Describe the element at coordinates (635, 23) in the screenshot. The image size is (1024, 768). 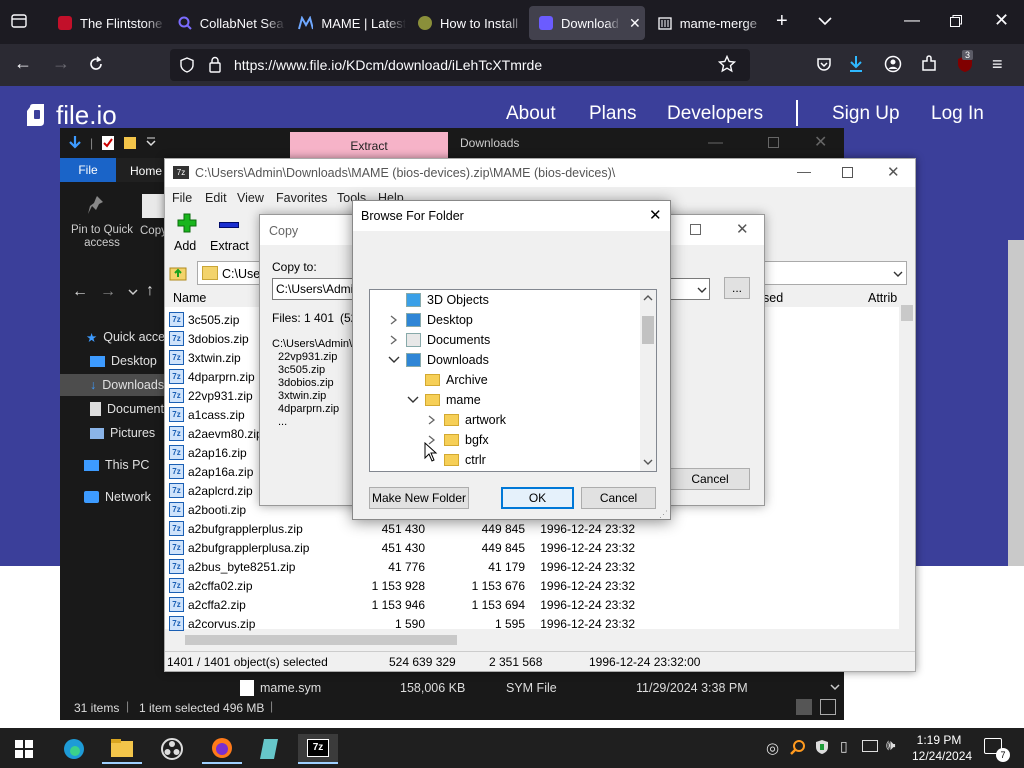
I see `close-tab-icon: ✕` at that location.